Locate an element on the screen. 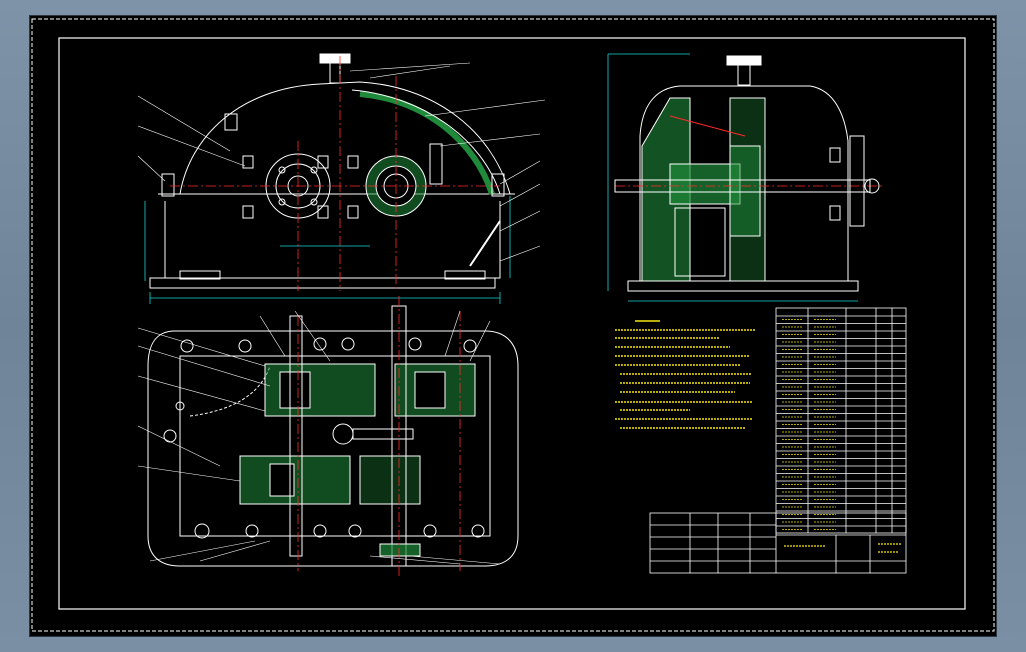  side-bolt-head-lower is located at coordinates (835, 213).